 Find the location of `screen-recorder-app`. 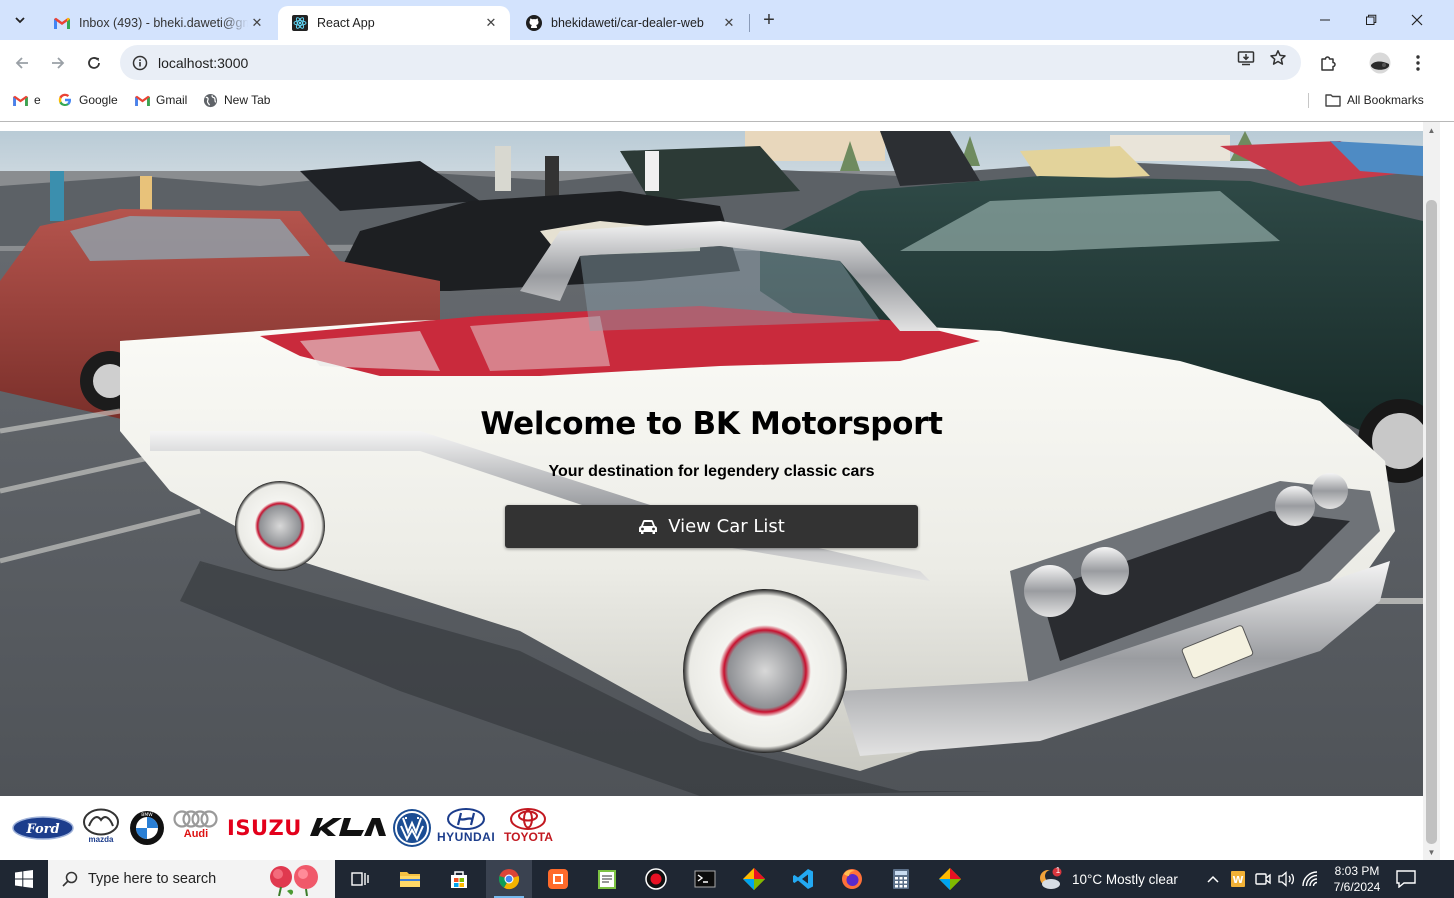

screen-recorder-app is located at coordinates (656, 879).